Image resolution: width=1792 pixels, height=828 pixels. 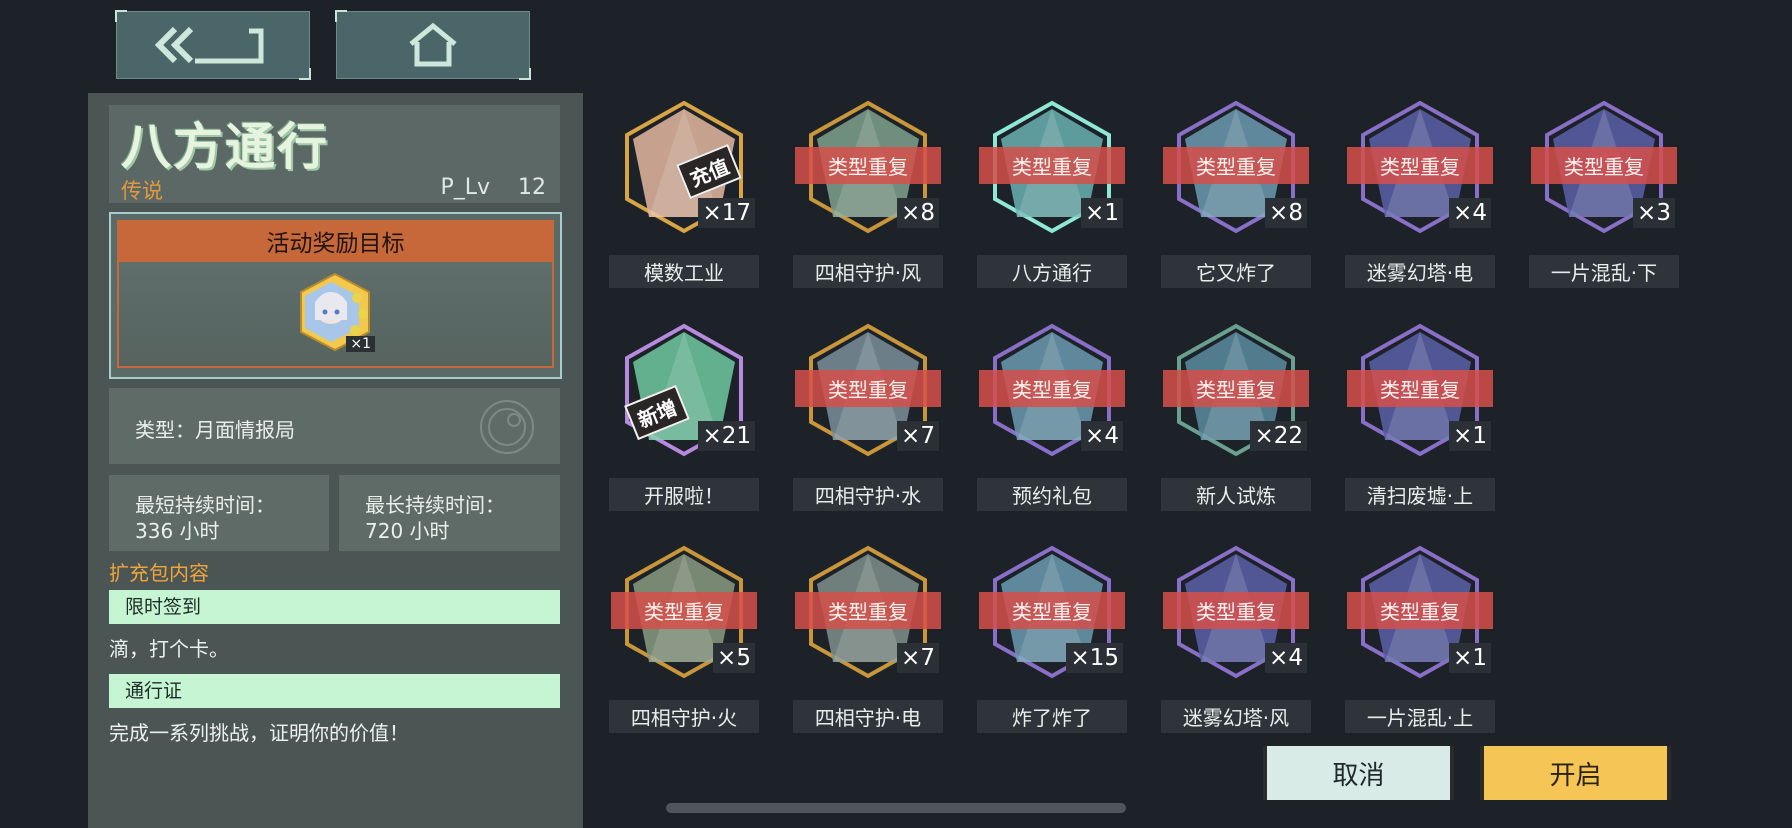 I want to click on open-button: 开启, so click(x=1575, y=773).